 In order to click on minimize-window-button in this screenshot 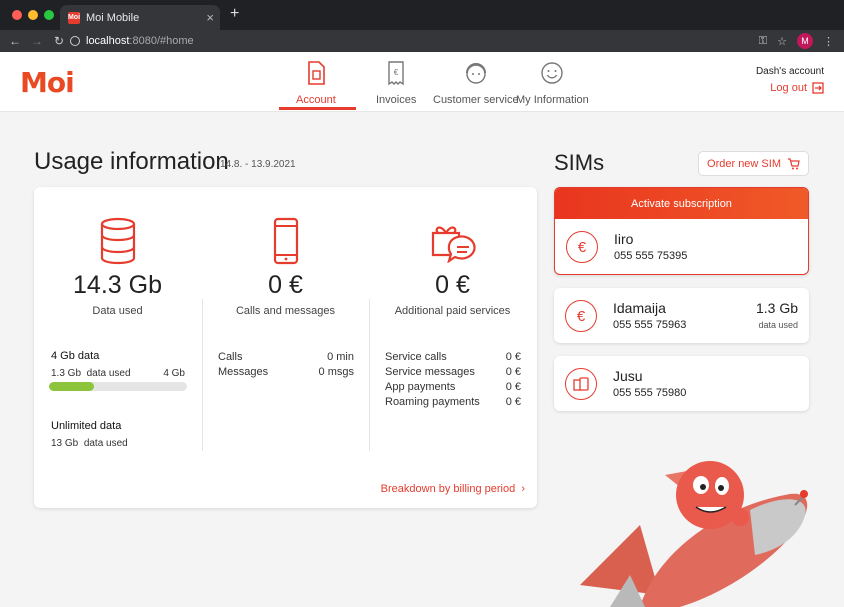, I will do `click(33, 15)`.